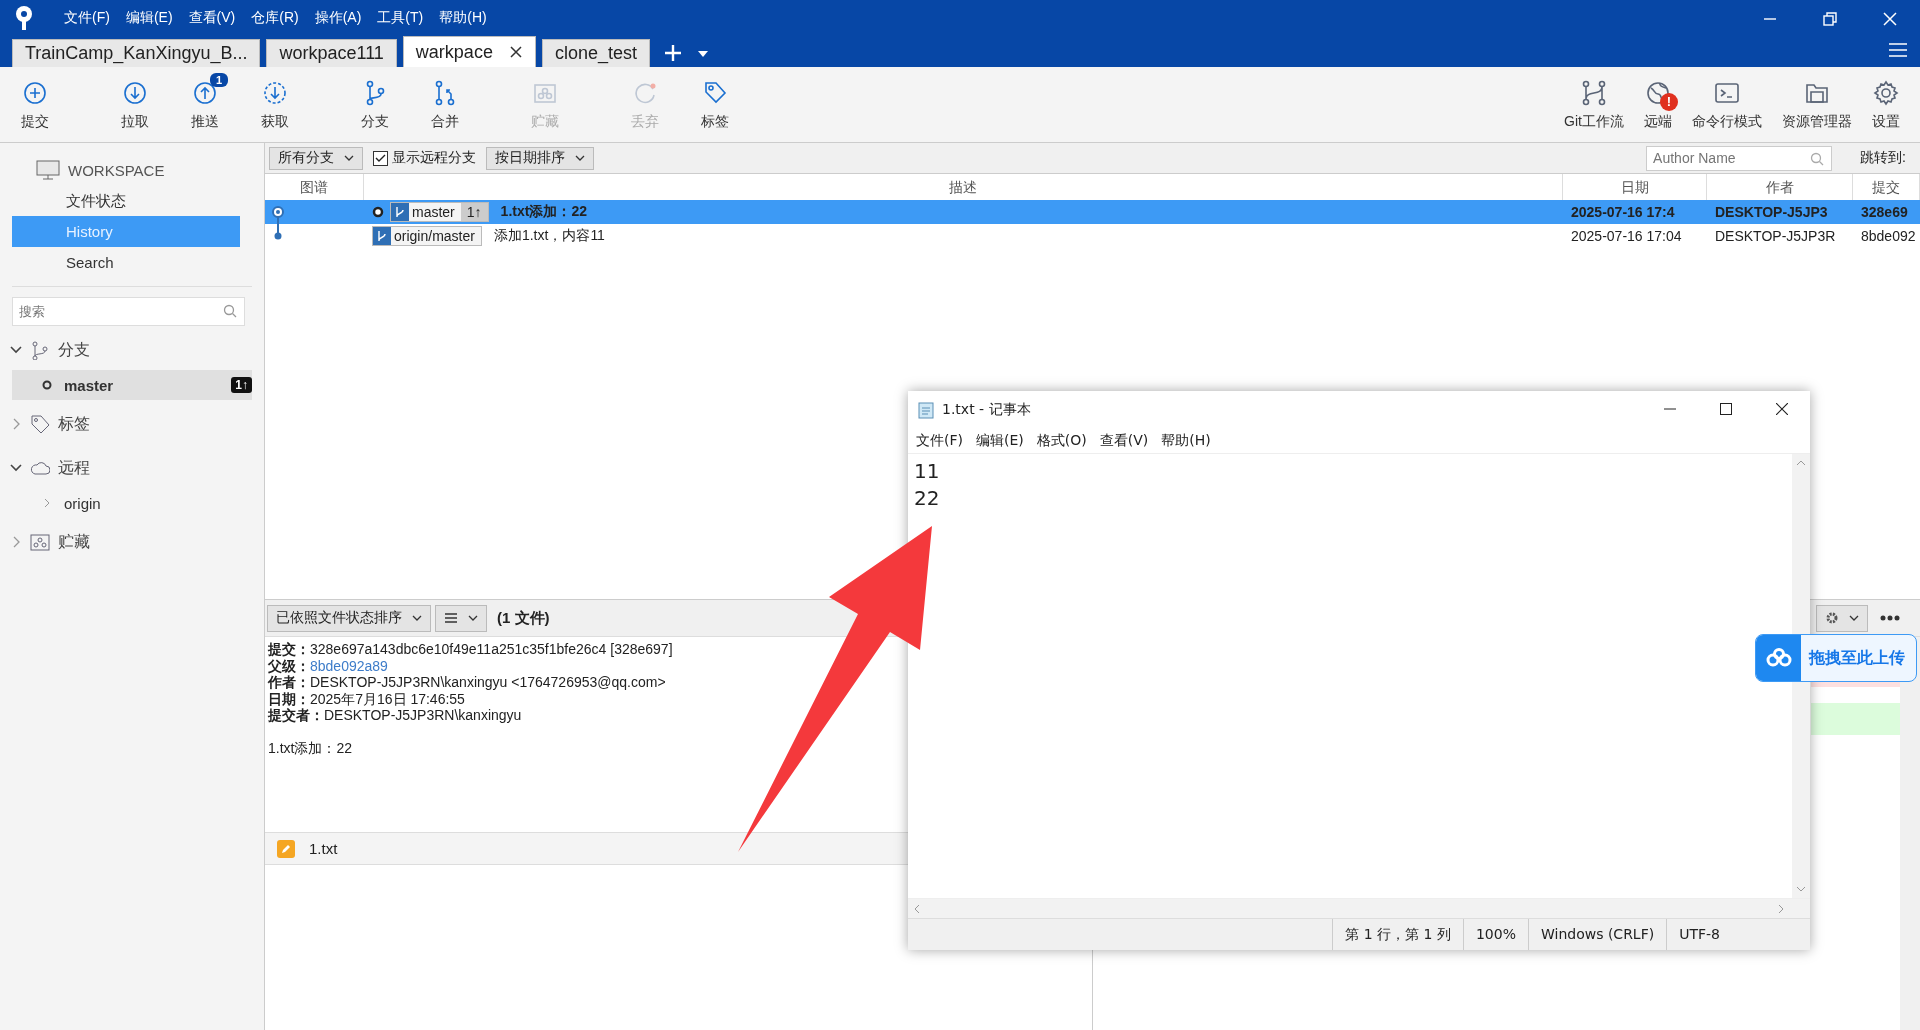 The image size is (1920, 1030). What do you see at coordinates (523, 618) in the screenshot?
I see `file-count: (1 文件)` at bounding box center [523, 618].